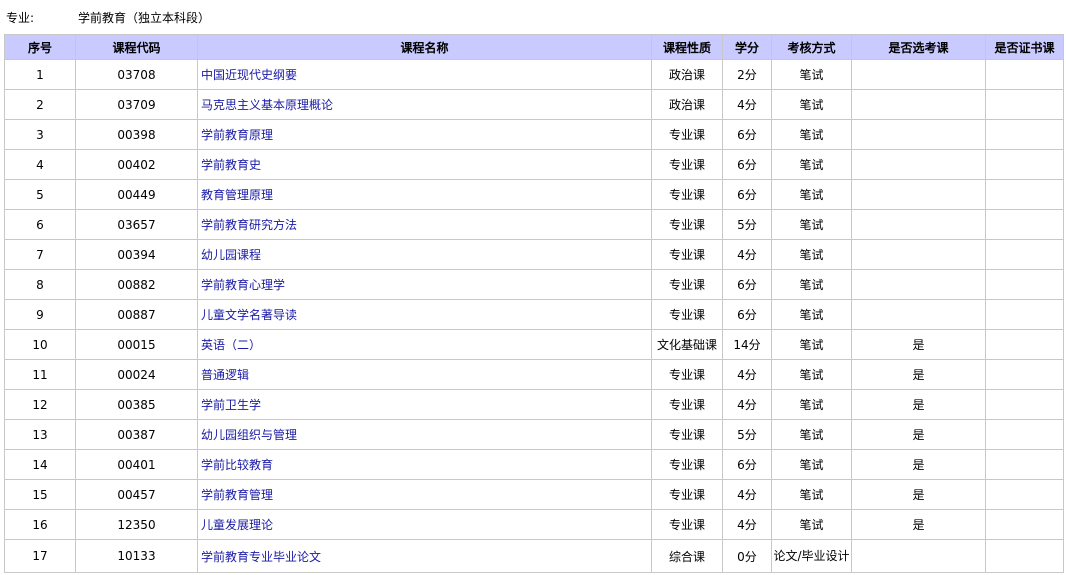  Describe the element at coordinates (747, 344) in the screenshot. I see `cell-credit: 14分` at that location.